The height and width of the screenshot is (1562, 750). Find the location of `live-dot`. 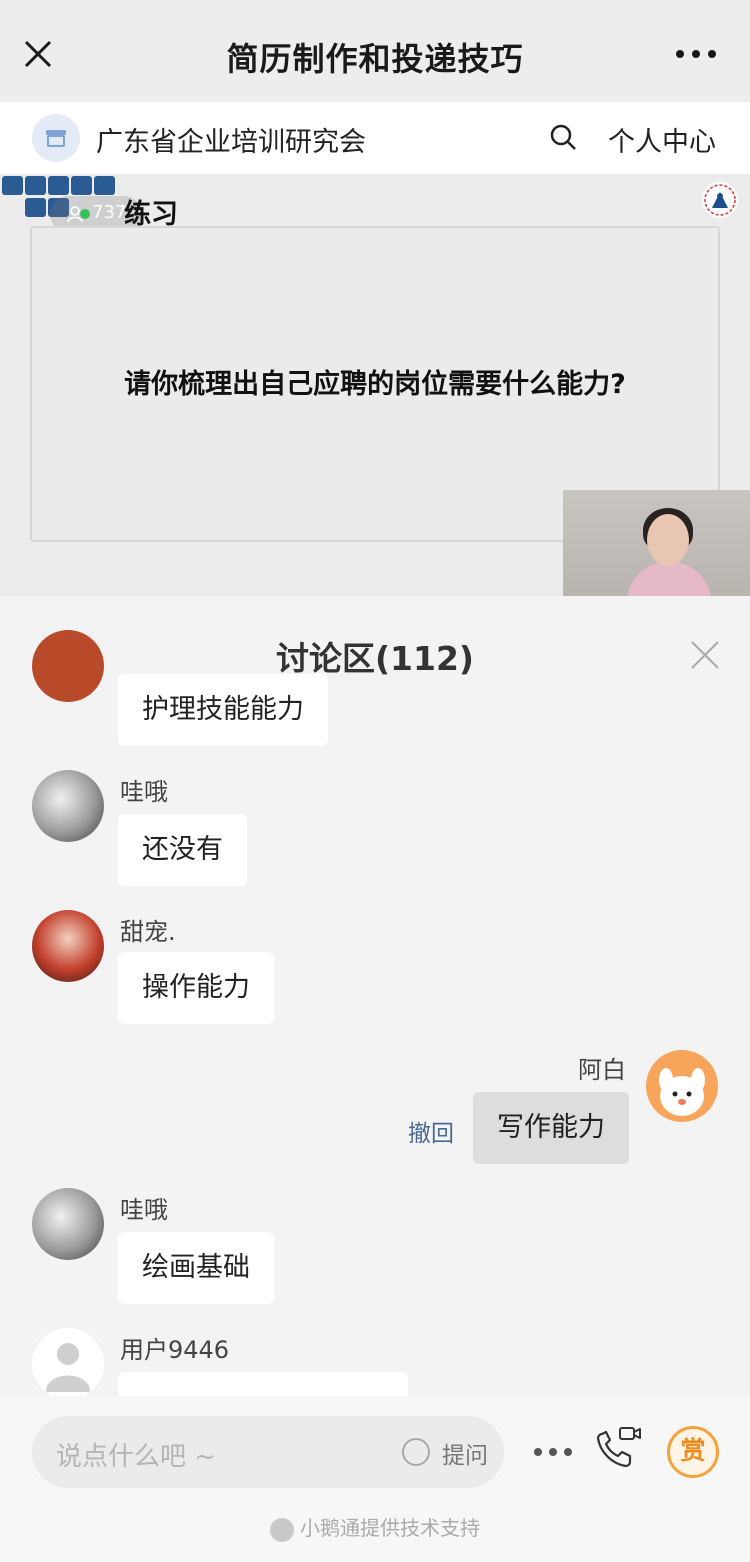

live-dot is located at coordinates (85, 214).